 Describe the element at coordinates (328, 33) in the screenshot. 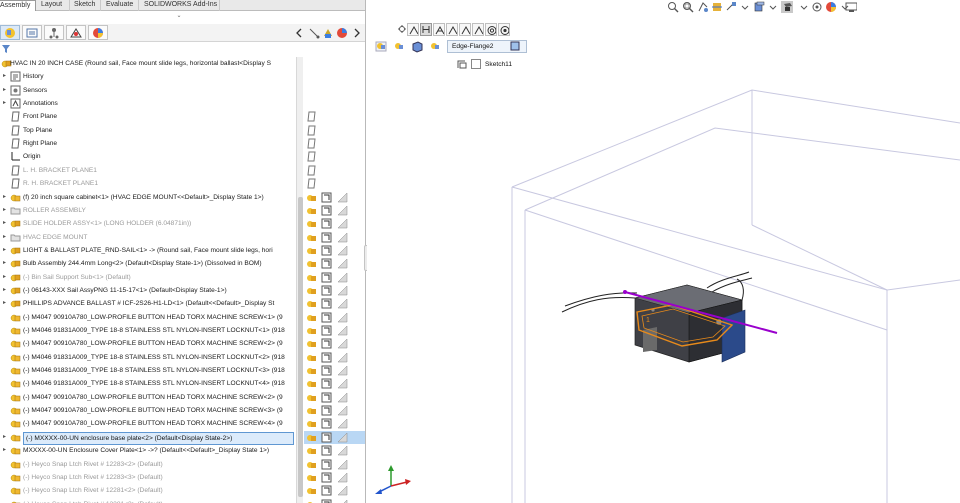

I see `appearance-icon` at that location.